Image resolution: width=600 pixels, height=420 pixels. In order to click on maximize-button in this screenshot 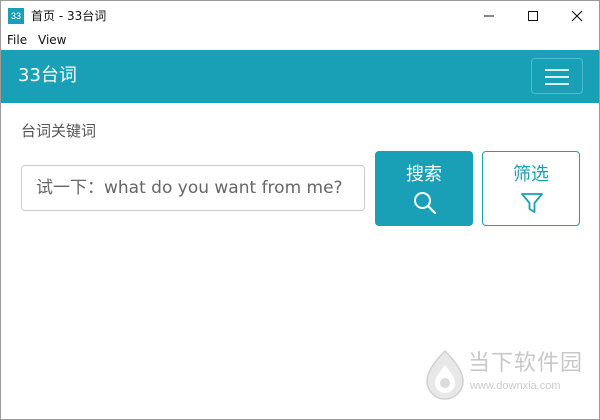, I will do `click(533, 16)`.